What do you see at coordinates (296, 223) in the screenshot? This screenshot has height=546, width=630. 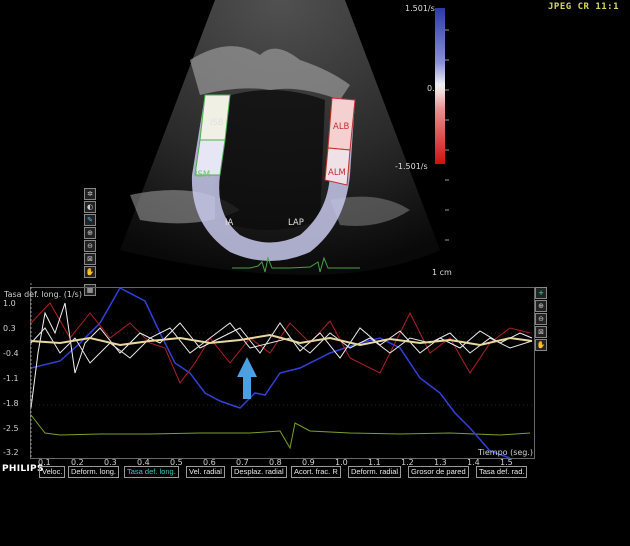 I see `segment-label-bottom-right: LAP` at bounding box center [296, 223].